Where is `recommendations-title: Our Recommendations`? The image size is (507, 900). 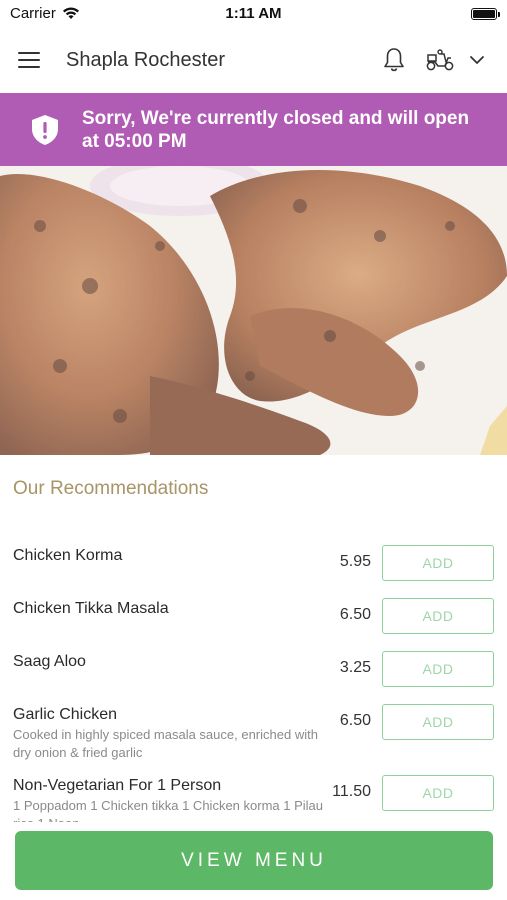
recommendations-title: Our Recommendations is located at coordinates (111, 488).